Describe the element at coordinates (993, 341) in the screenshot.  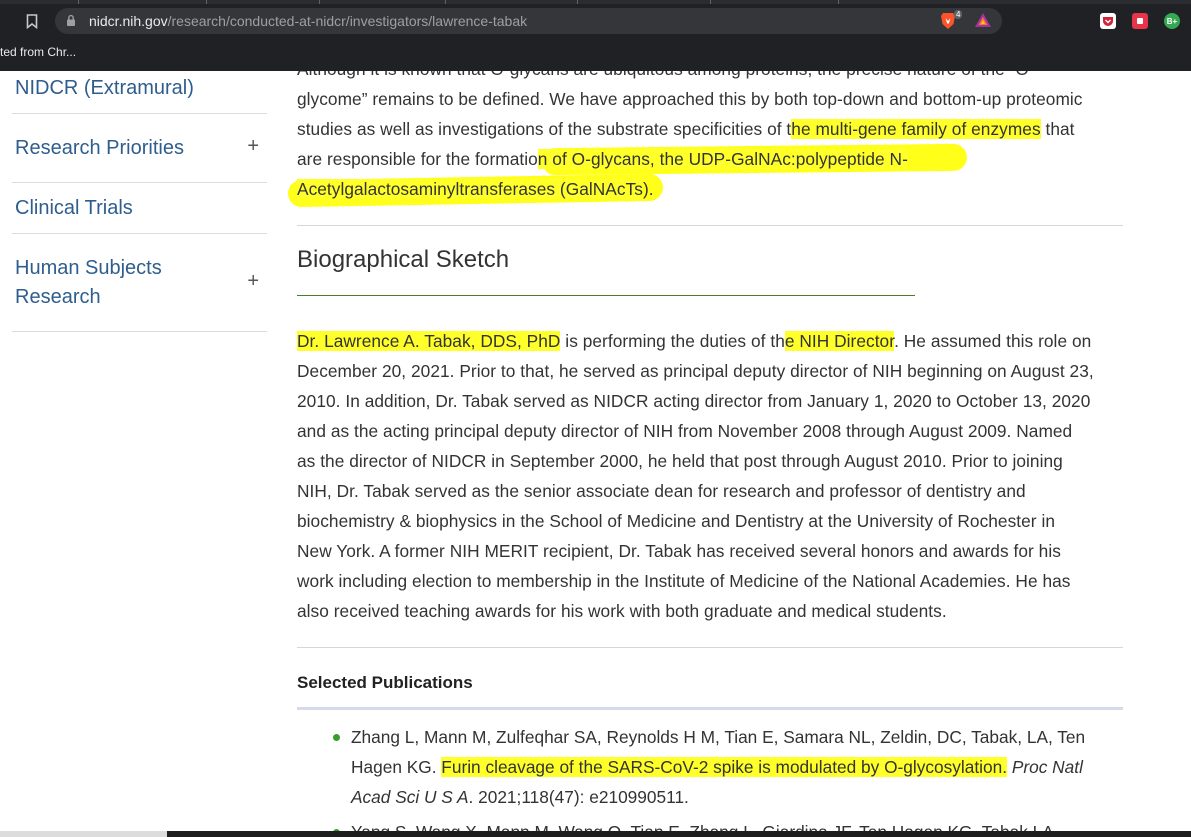
I see `text-span: . He assumed this role on` at that location.